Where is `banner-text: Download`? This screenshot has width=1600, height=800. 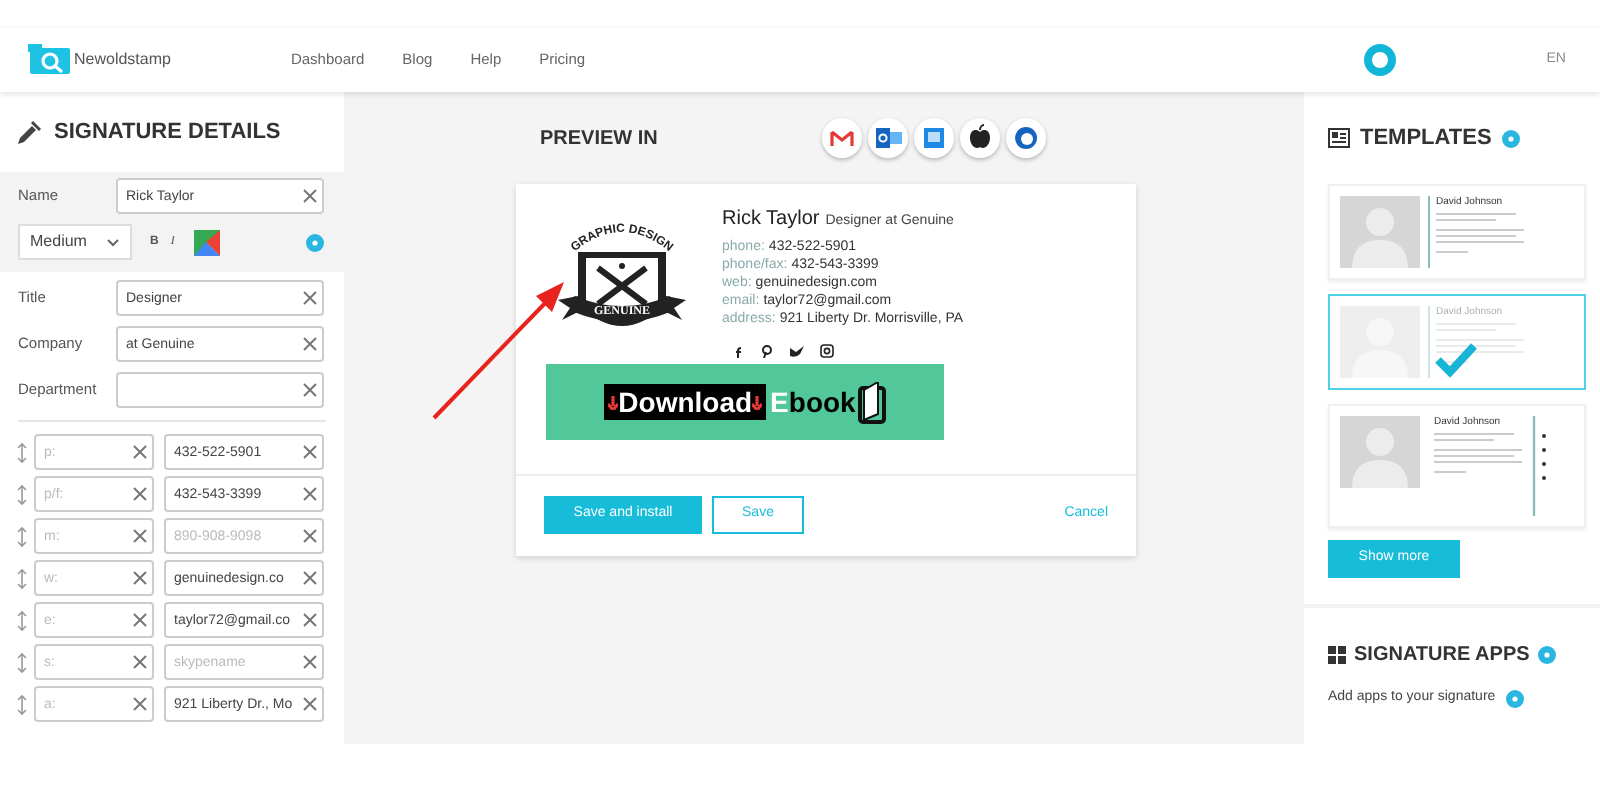 banner-text: Download is located at coordinates (685, 402).